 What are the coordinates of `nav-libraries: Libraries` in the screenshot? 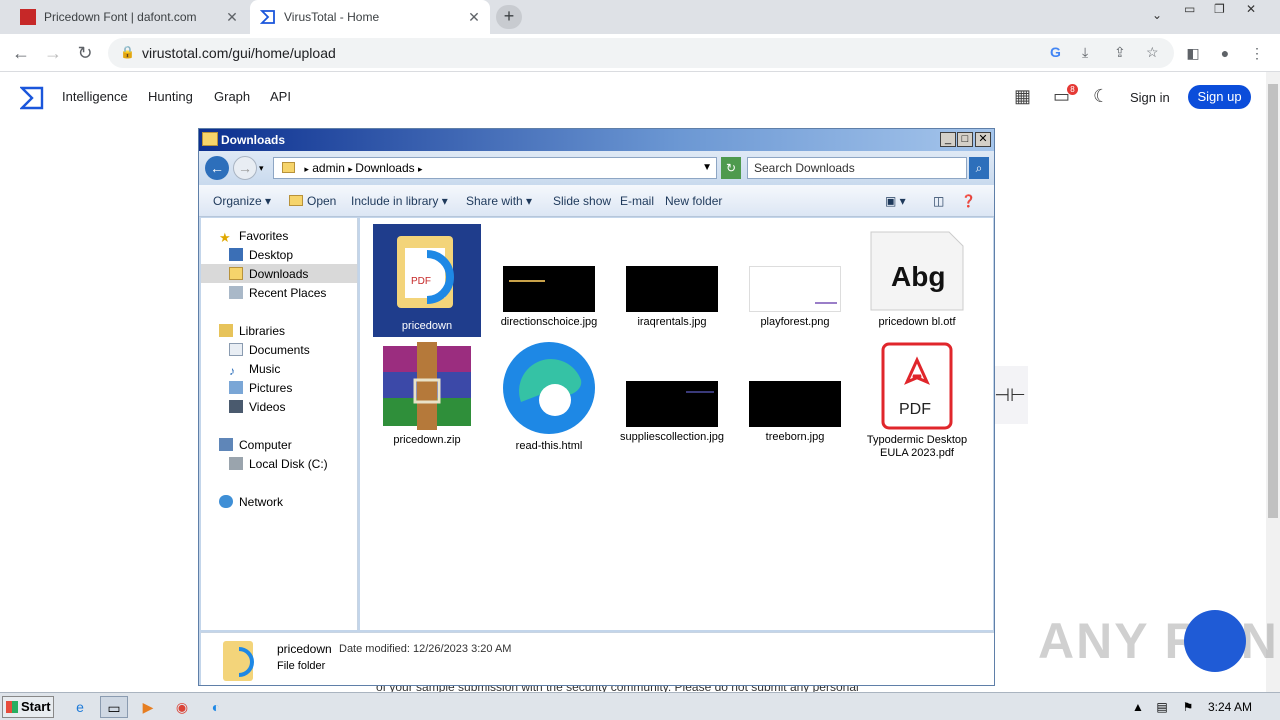 It's located at (252, 331).